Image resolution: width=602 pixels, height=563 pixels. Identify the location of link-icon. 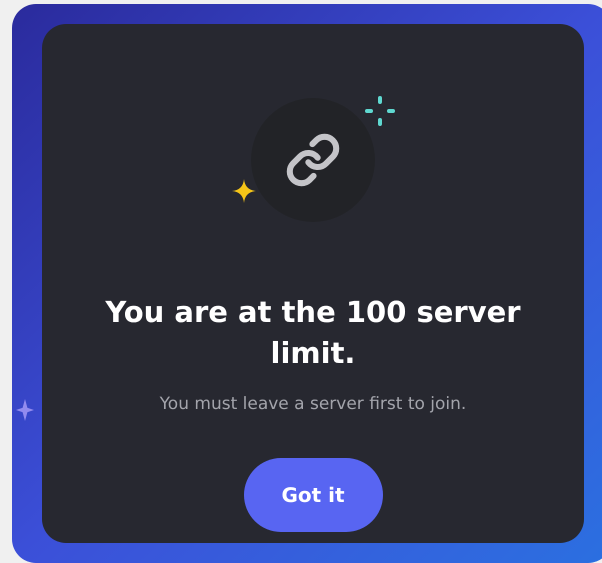
(313, 160).